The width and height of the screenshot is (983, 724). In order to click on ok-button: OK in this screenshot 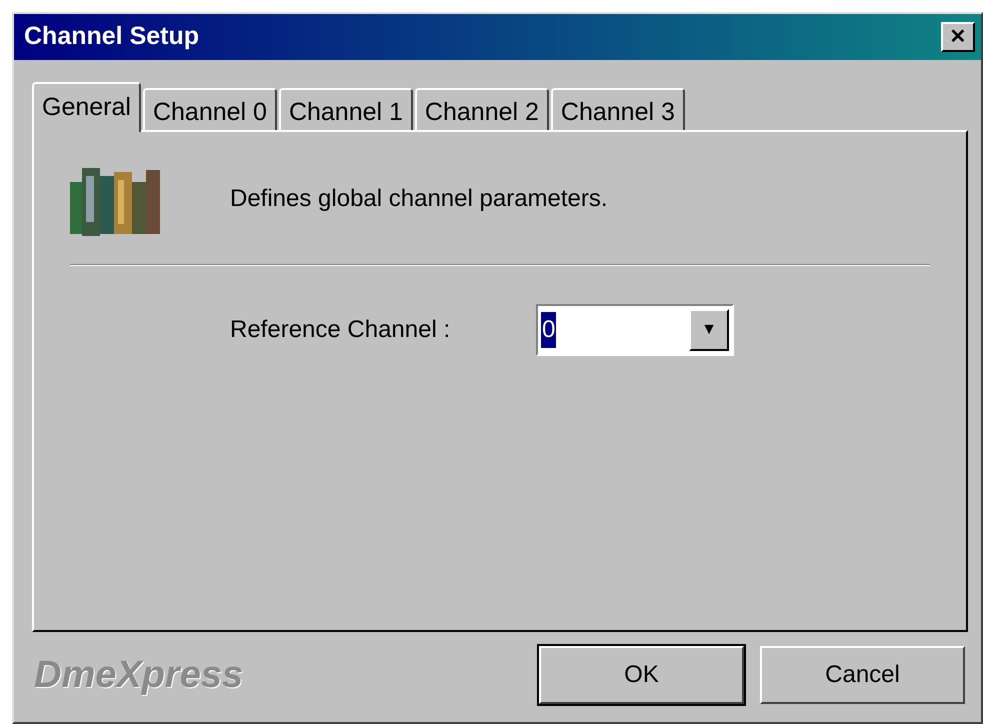, I will do `click(641, 675)`.